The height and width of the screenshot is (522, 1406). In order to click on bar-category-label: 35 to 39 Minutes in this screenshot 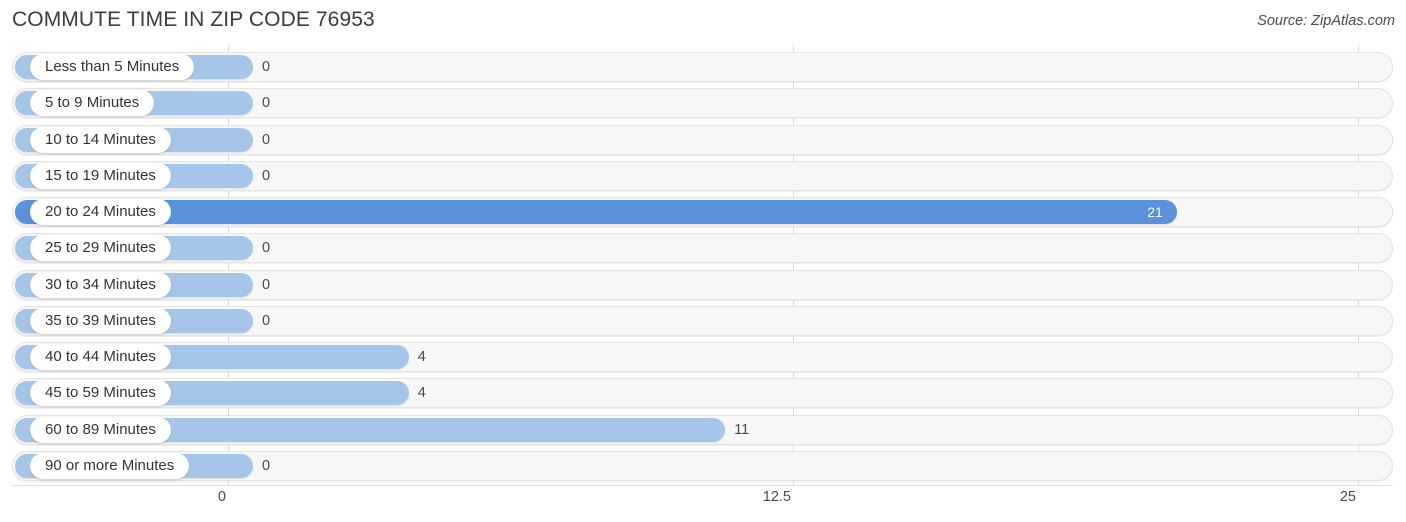, I will do `click(100, 320)`.